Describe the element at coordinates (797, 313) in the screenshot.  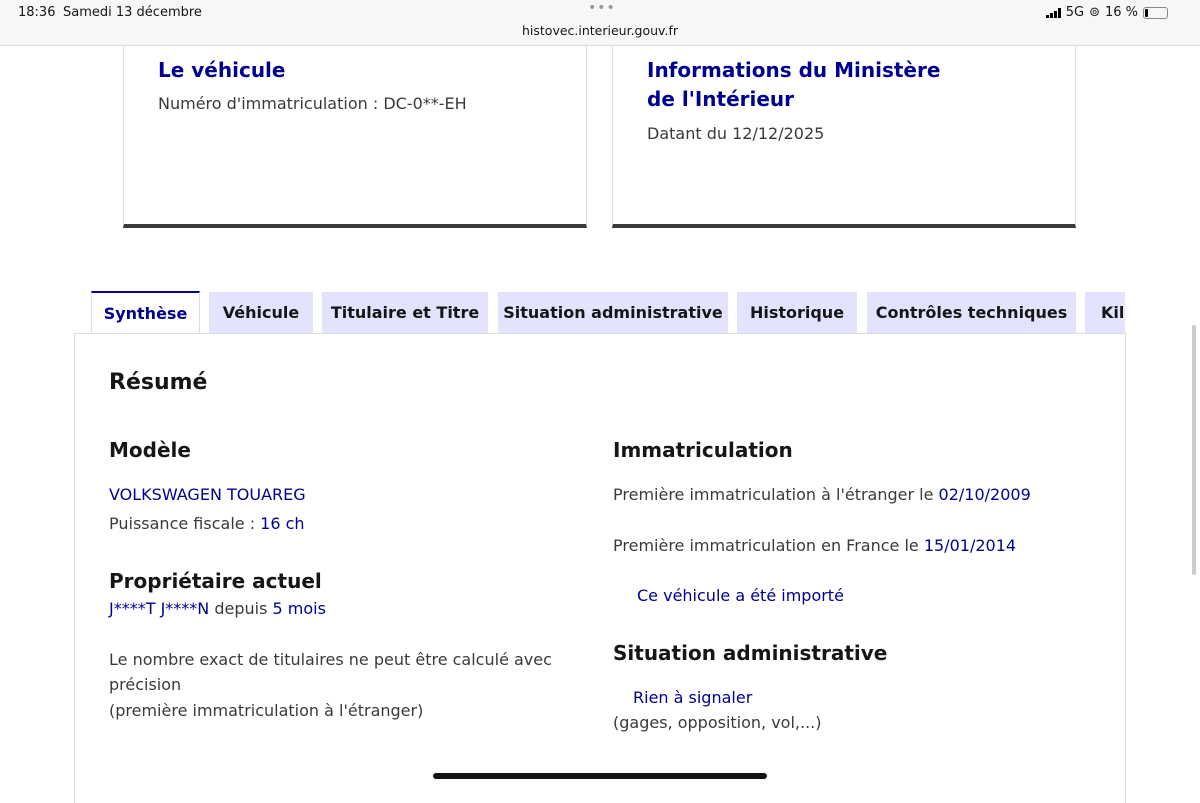
I see `tab-historique: Historique` at that location.